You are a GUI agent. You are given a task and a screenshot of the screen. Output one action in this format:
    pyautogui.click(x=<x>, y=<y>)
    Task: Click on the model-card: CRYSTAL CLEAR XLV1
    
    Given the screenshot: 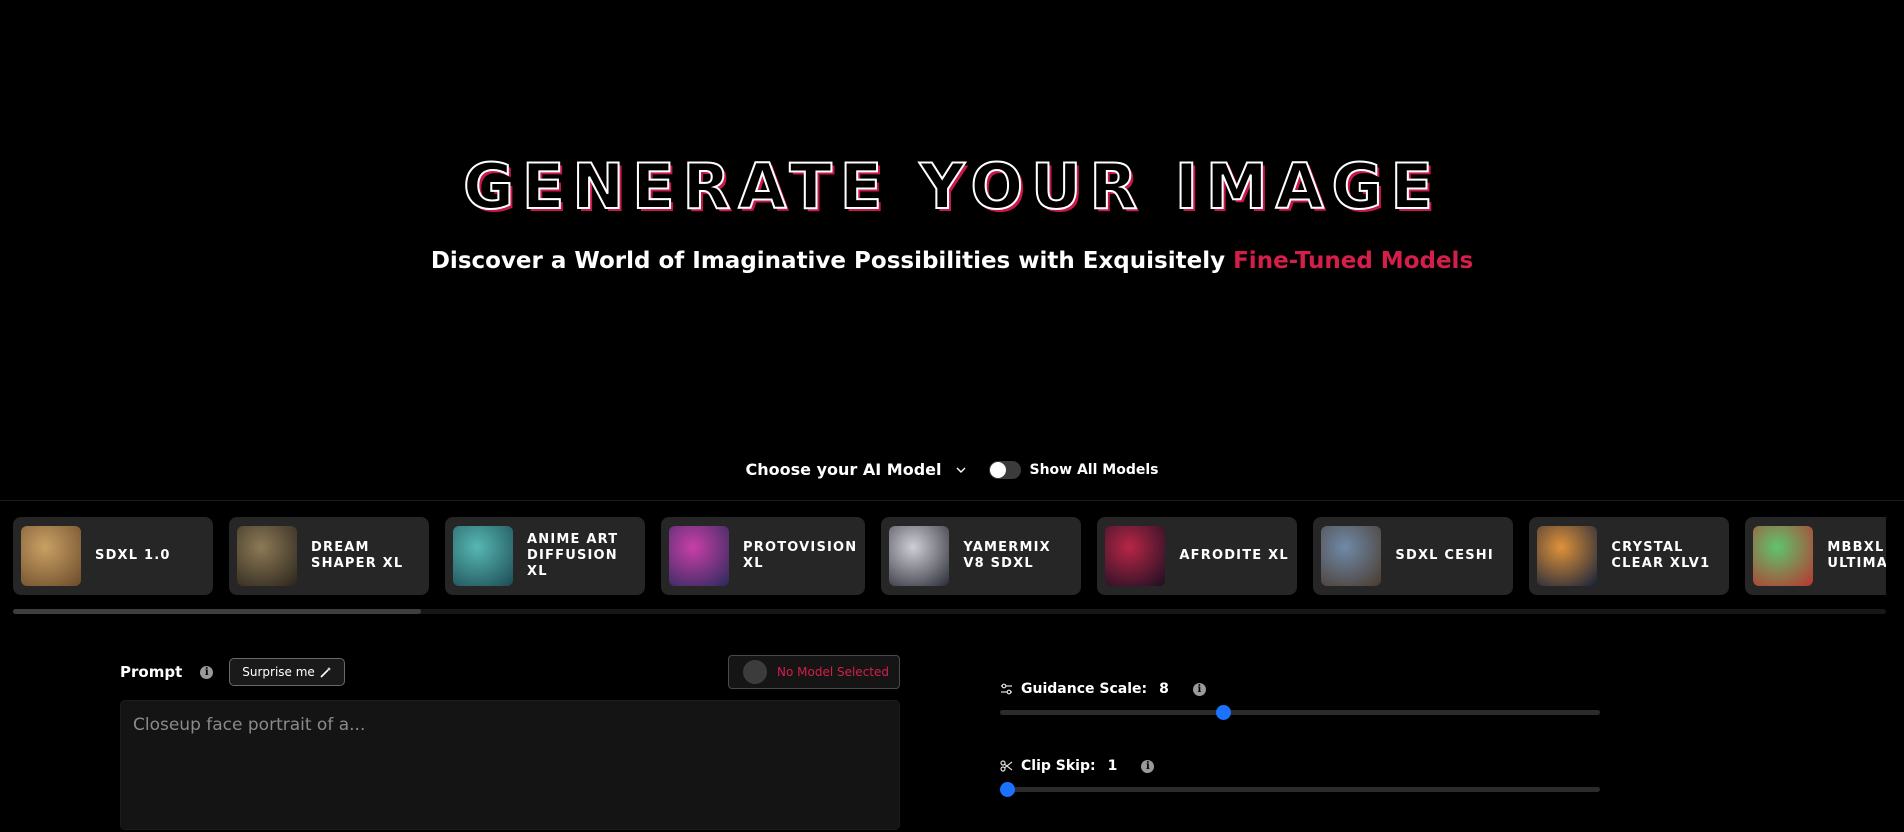 What is the action you would take?
    pyautogui.click(x=1629, y=556)
    